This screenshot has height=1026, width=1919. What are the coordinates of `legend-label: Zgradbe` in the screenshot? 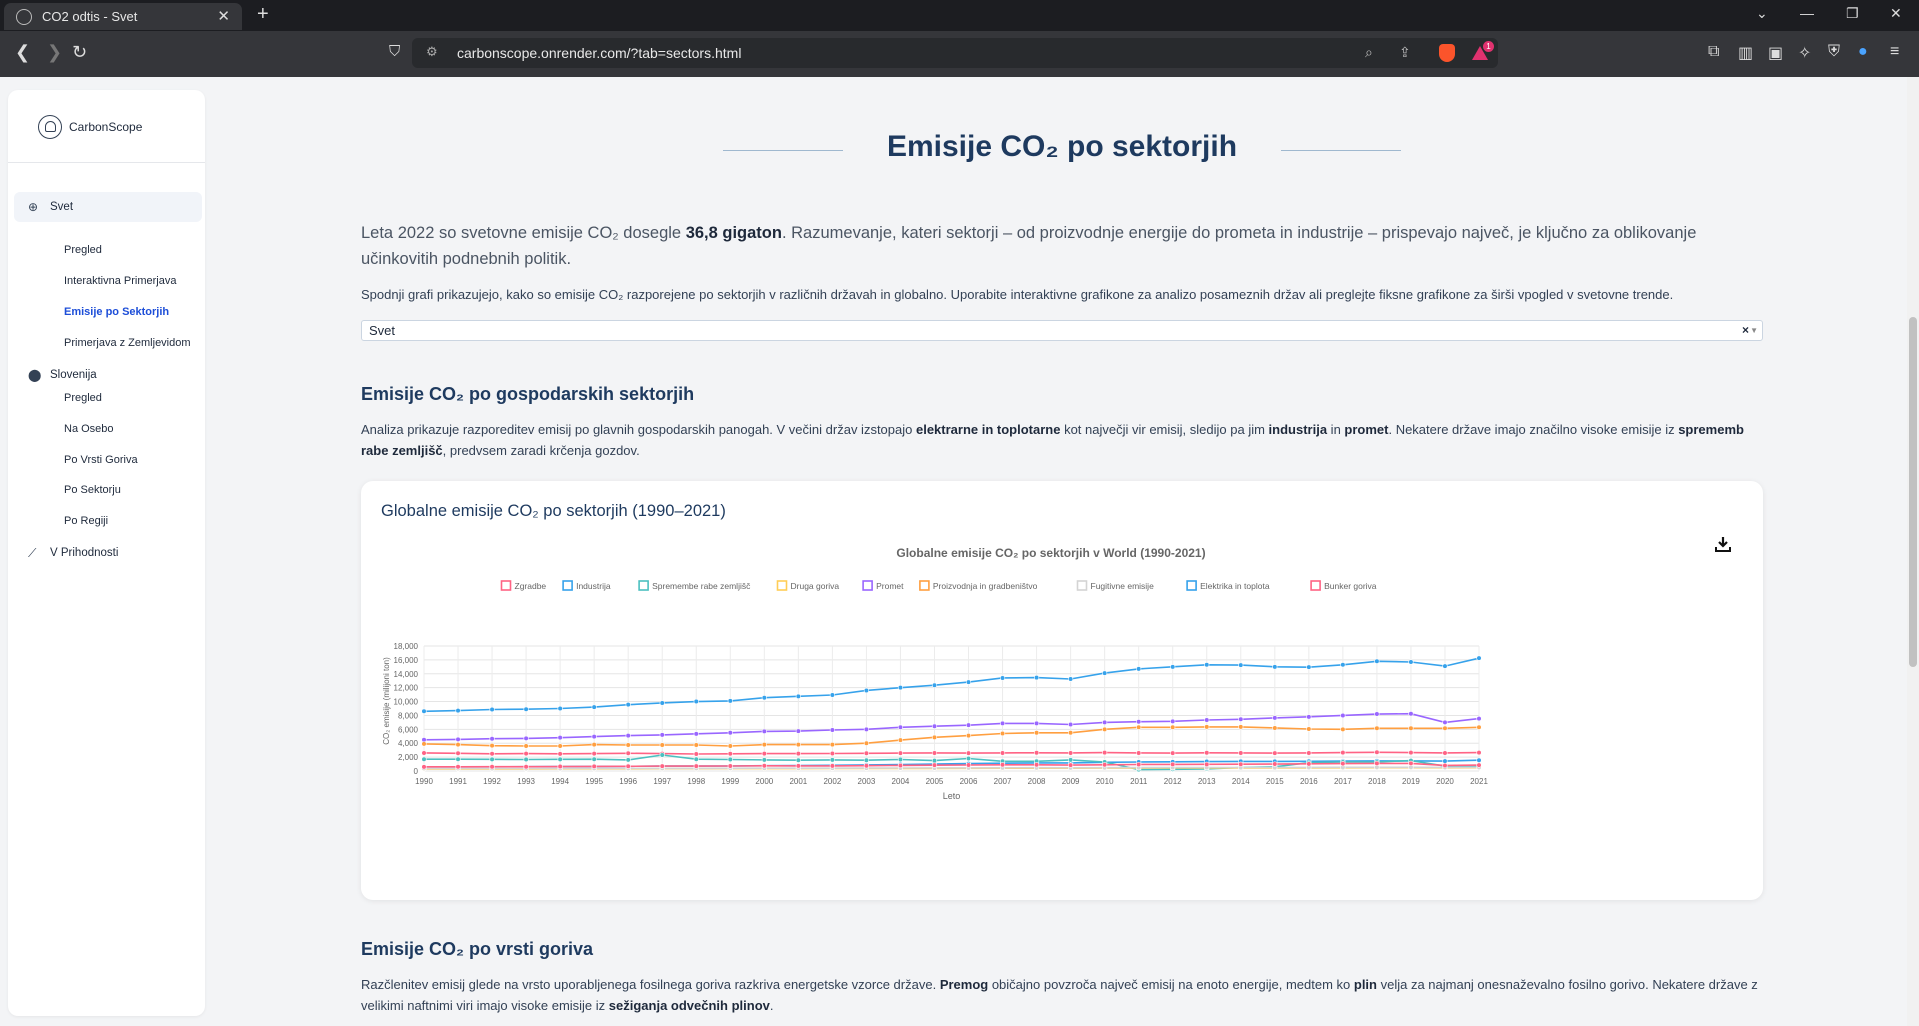 It's located at (531, 586).